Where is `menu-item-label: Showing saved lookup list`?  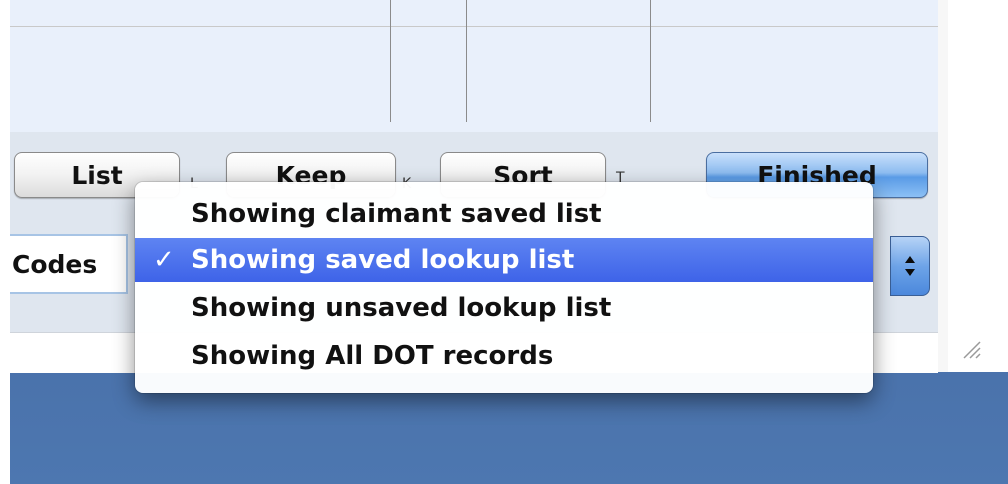
menu-item-label: Showing saved lookup list is located at coordinates (383, 260).